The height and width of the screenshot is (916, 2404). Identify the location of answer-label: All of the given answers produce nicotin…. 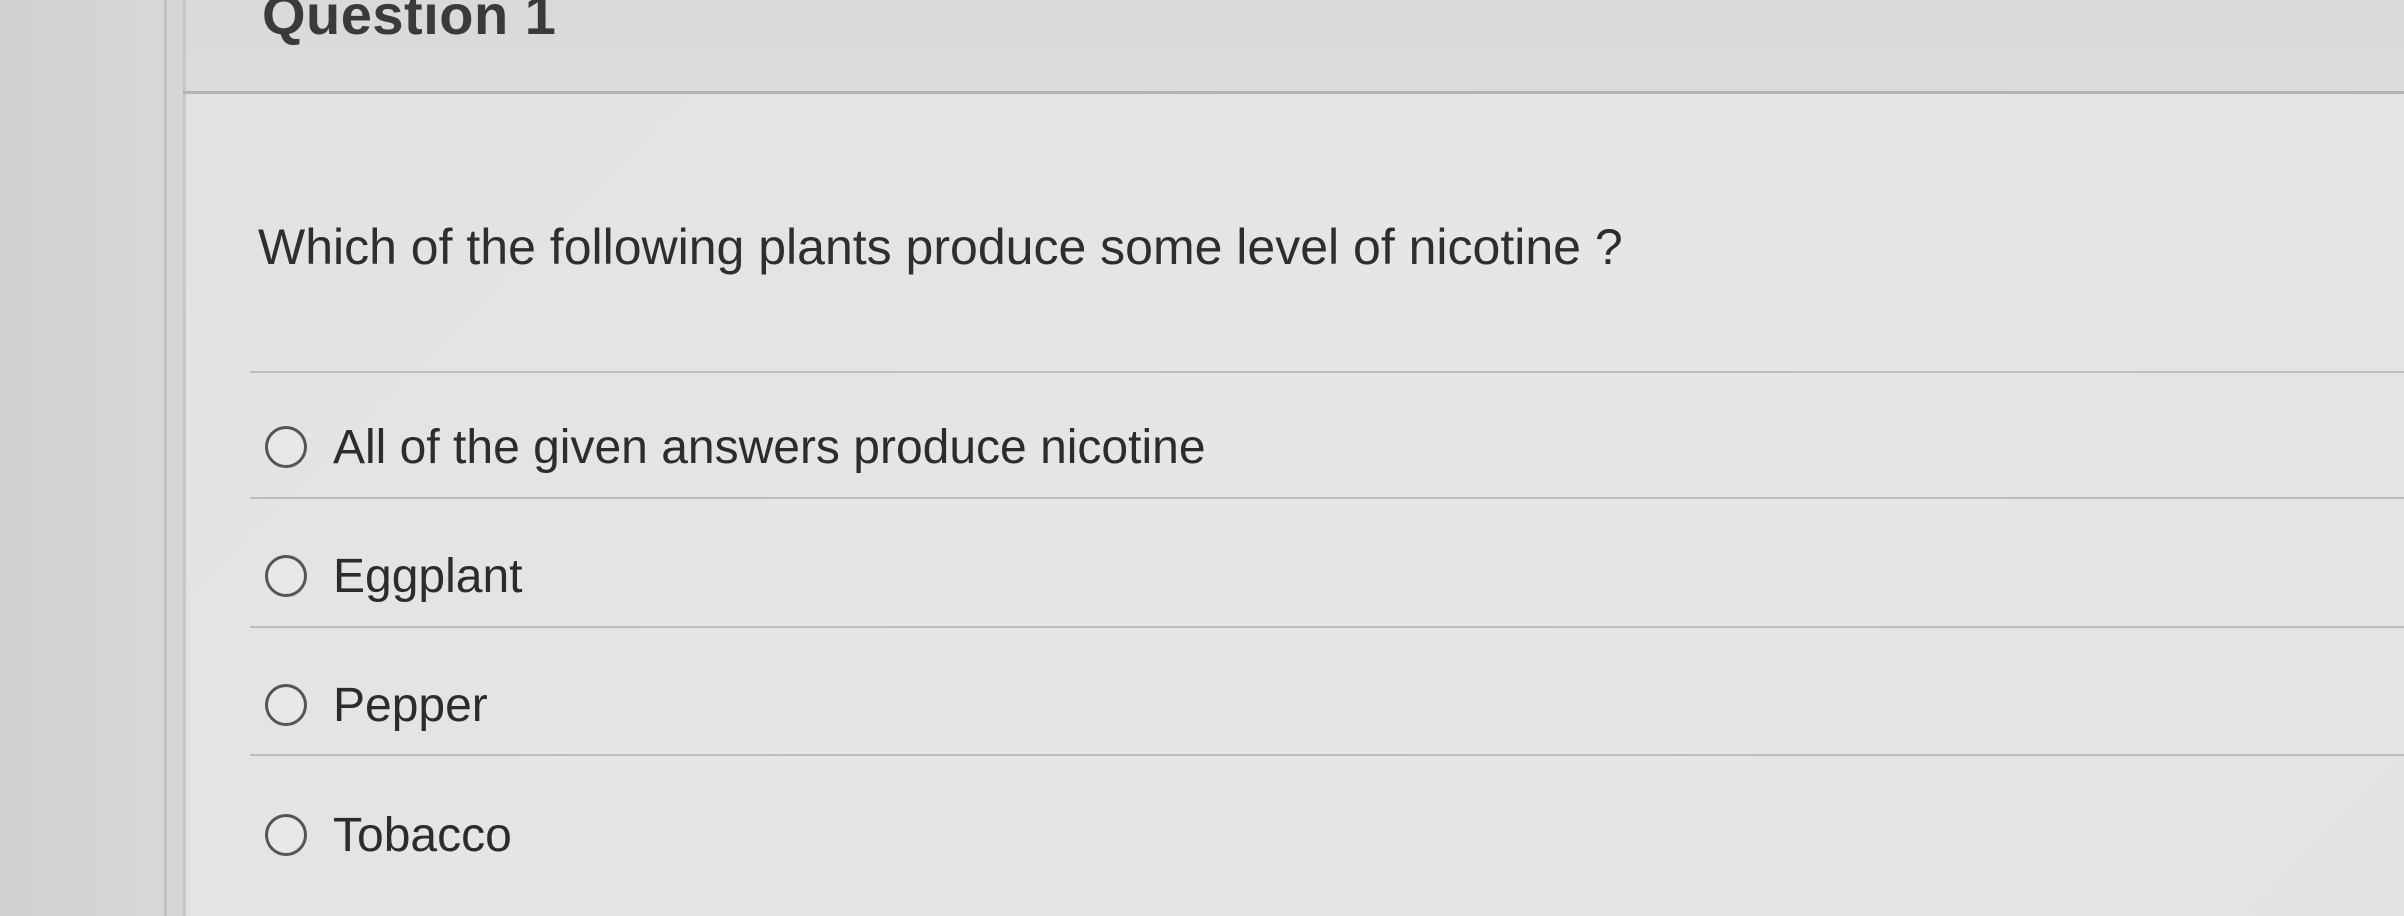
(769, 447).